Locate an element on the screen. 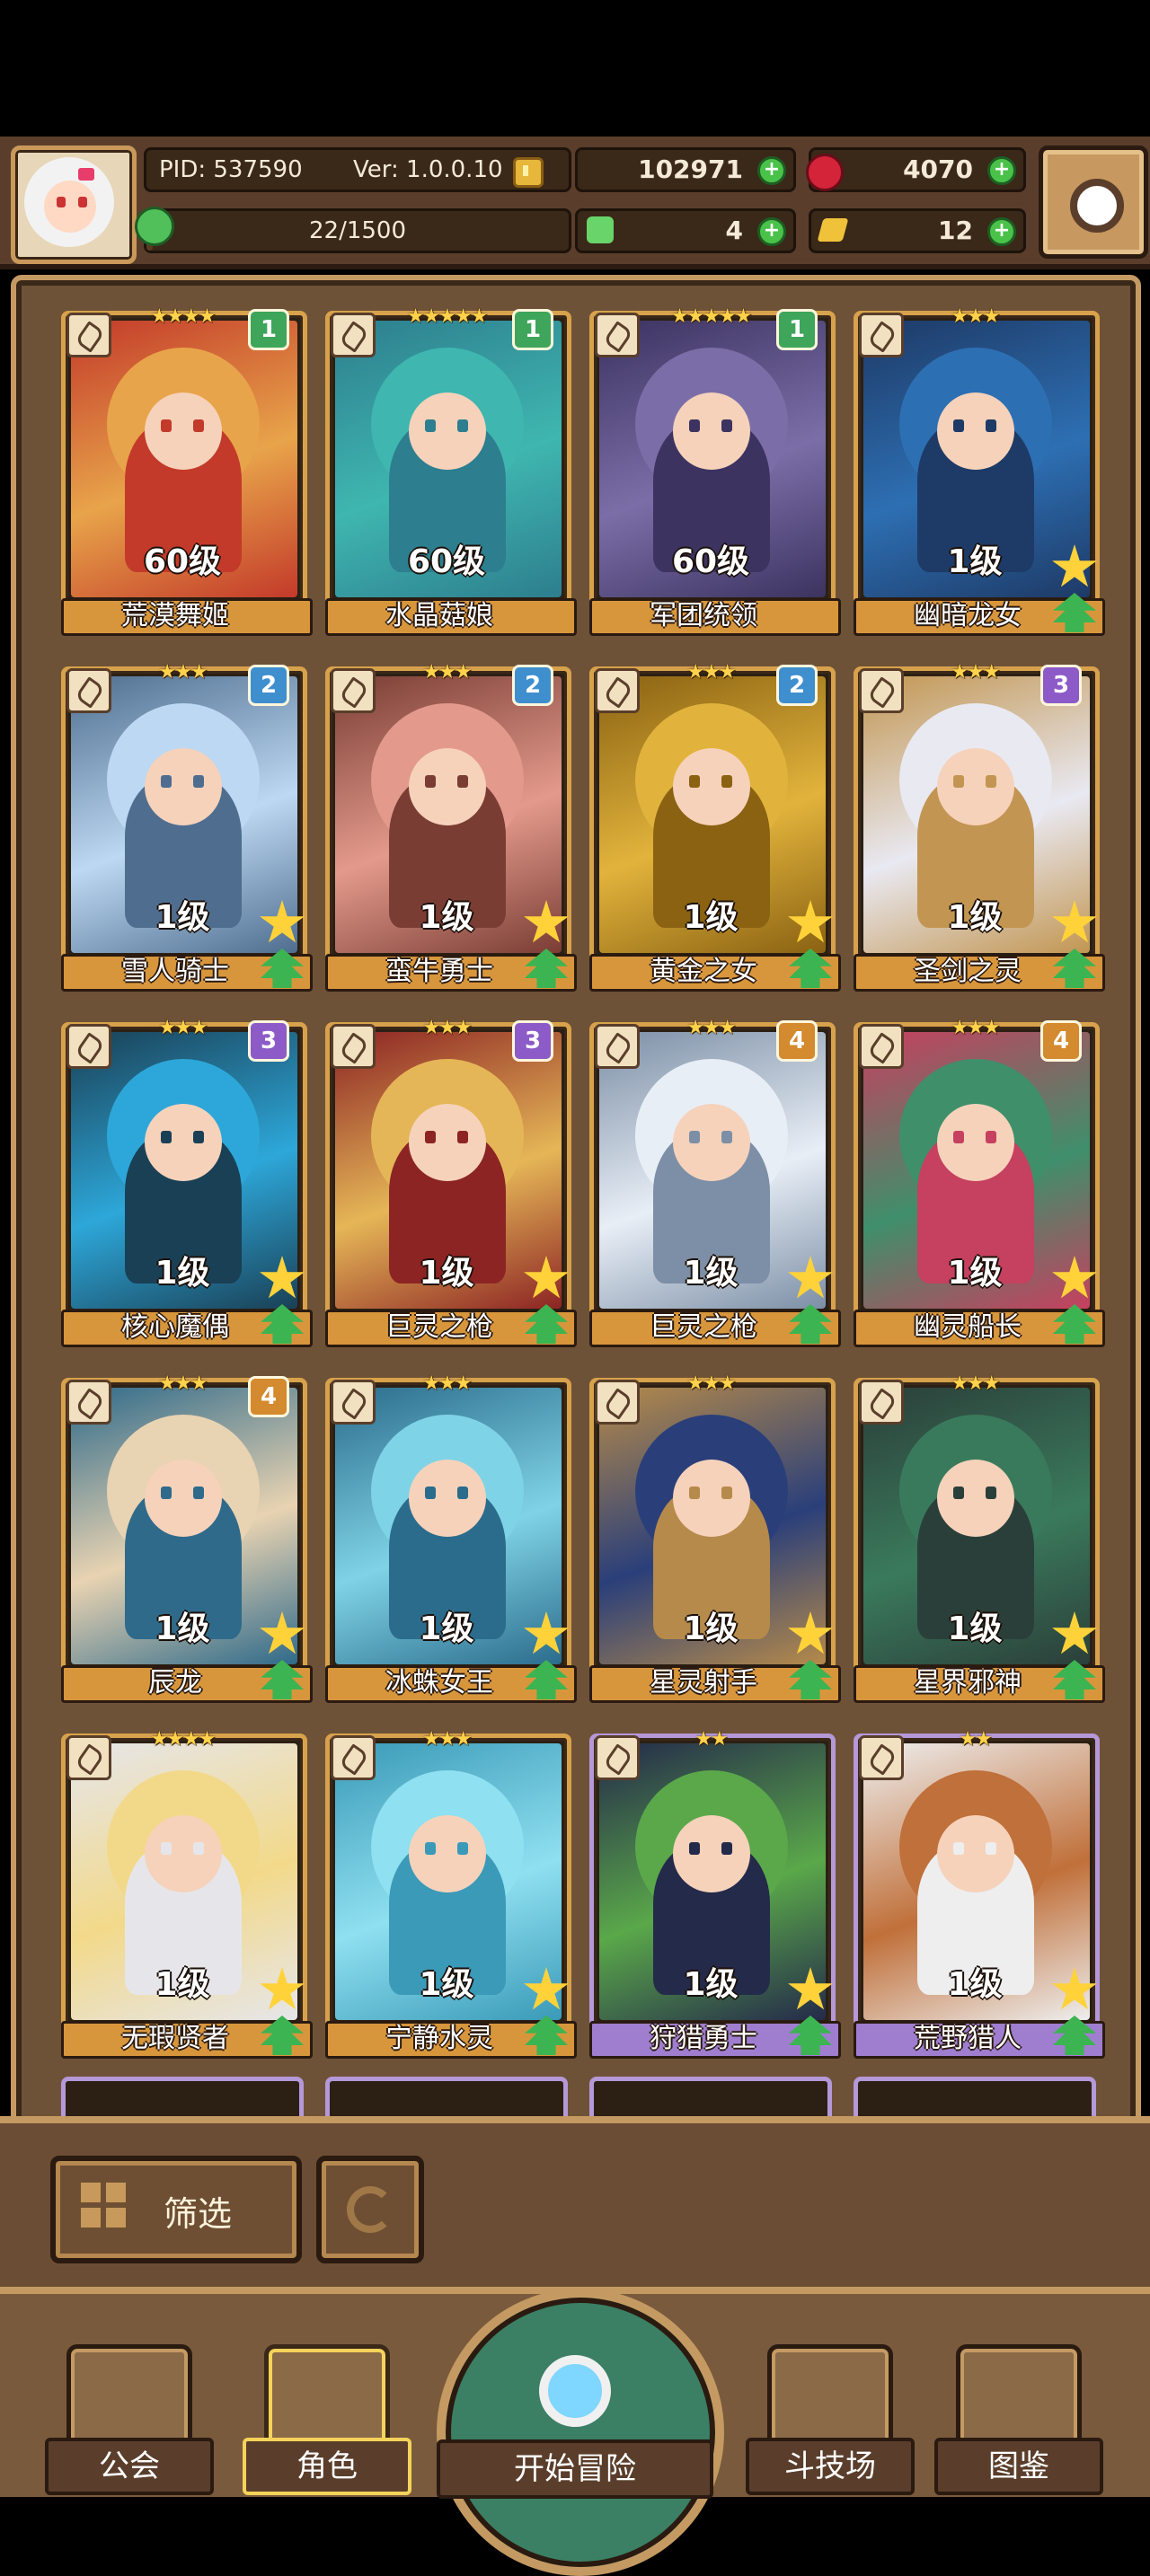 The image size is (1150, 2576). character-name: 幽灵船长 is located at coordinates (968, 1327).